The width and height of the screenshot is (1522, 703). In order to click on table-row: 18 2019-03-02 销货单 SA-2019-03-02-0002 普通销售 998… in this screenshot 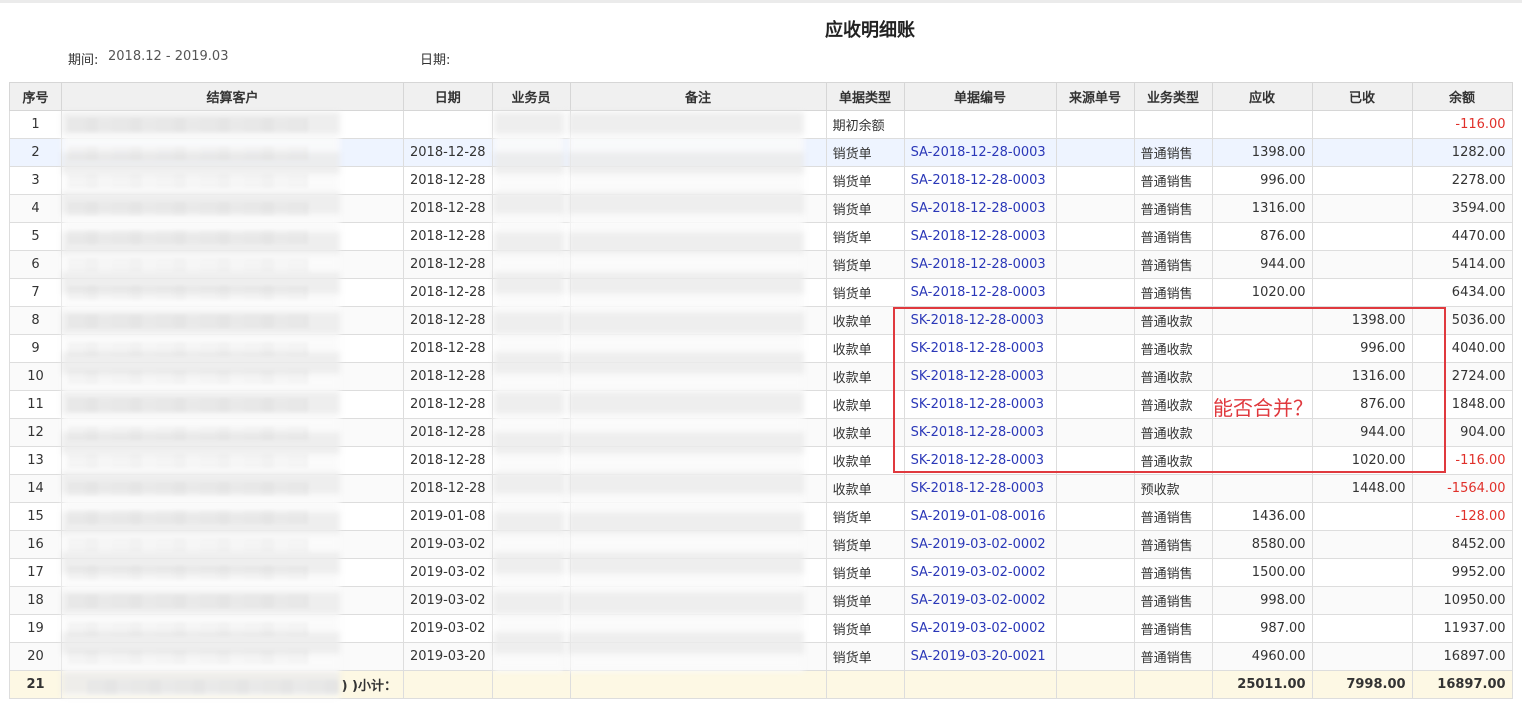, I will do `click(761, 600)`.